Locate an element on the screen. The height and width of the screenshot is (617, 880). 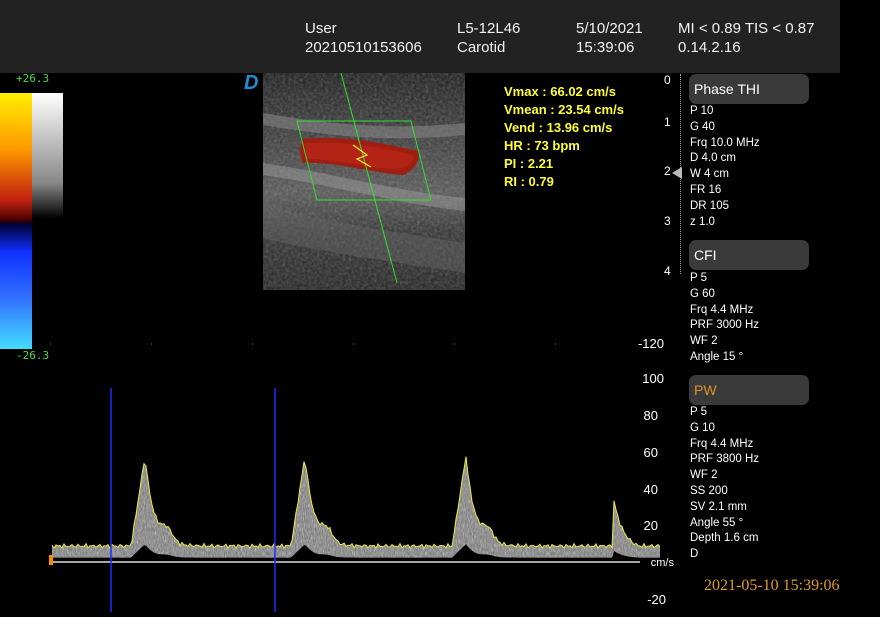
cfi-param: Frq 4.4 MHz is located at coordinates (722, 309).